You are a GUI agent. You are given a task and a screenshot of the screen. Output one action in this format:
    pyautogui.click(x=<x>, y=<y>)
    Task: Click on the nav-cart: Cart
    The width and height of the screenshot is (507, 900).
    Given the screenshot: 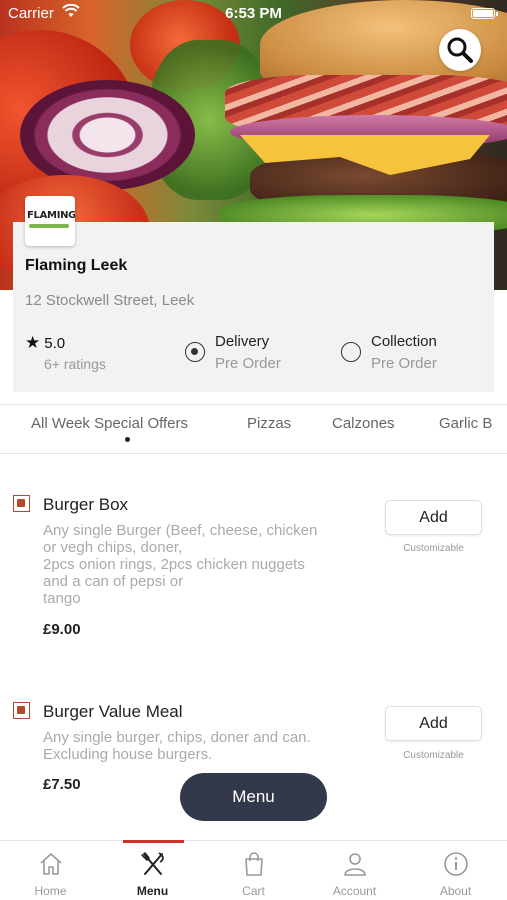 What is the action you would take?
    pyautogui.click(x=253, y=870)
    